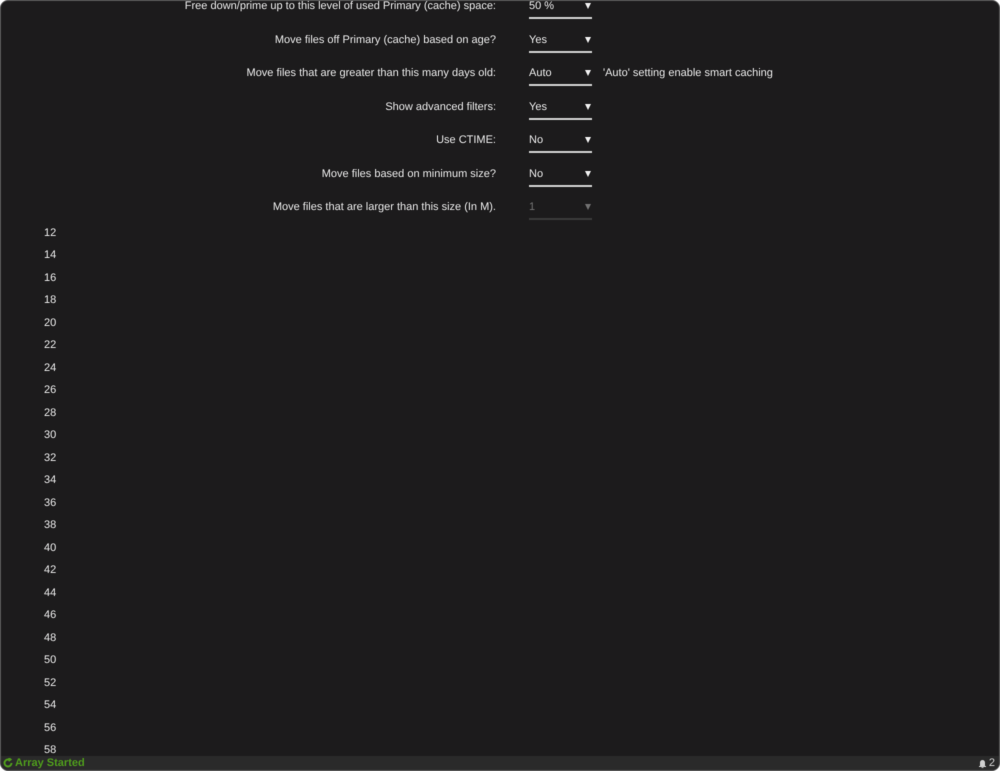 The image size is (1000, 771). What do you see at coordinates (50, 705) in the screenshot?
I see `number-text: 54` at bounding box center [50, 705].